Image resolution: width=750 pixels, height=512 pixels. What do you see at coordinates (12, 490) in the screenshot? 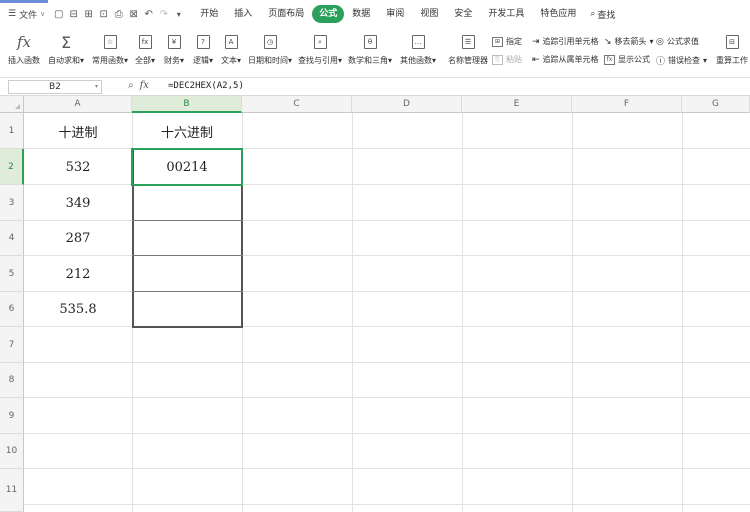
I see `row-header-11: 11` at bounding box center [12, 490].